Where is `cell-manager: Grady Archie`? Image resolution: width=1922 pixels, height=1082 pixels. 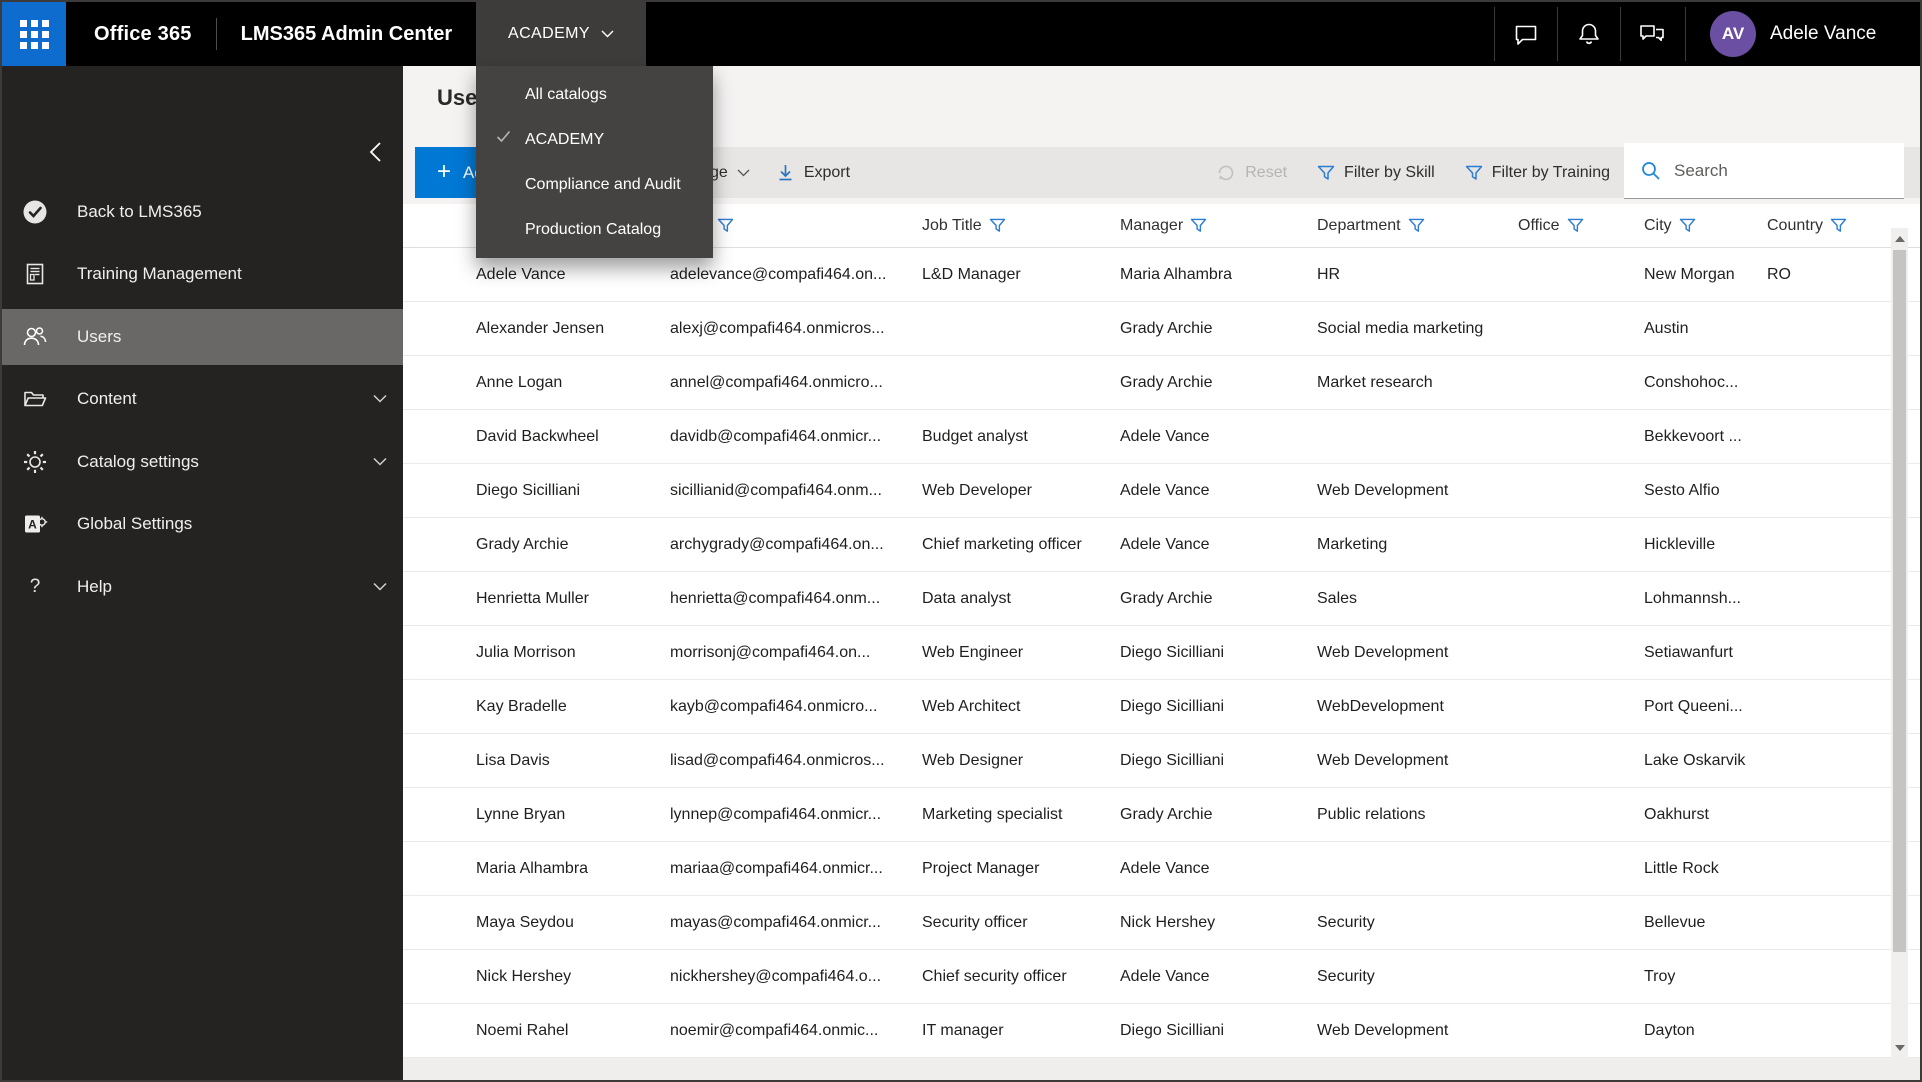 cell-manager: Grady Archie is located at coordinates (1166, 814).